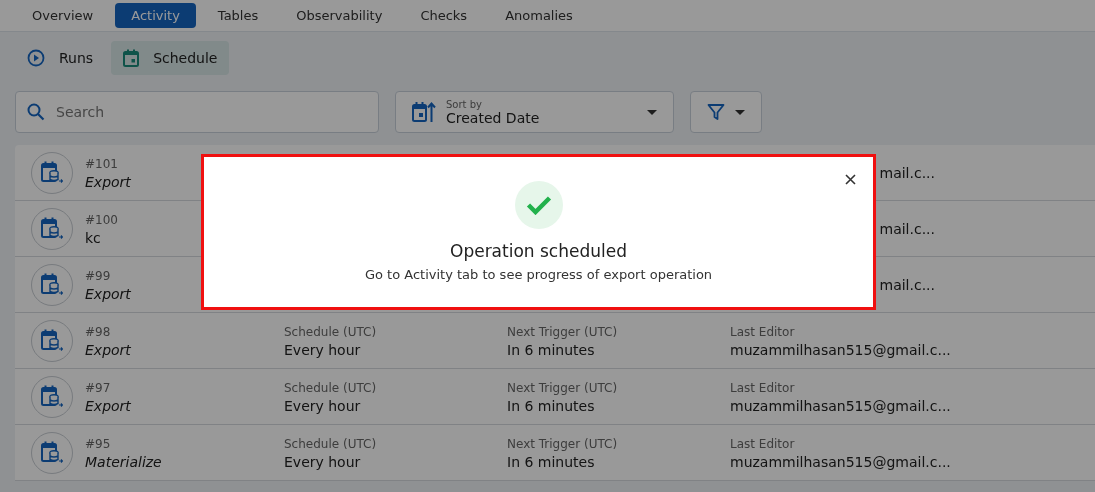 The image size is (1095, 492). What do you see at coordinates (36, 112) in the screenshot?
I see `search-icon` at bounding box center [36, 112].